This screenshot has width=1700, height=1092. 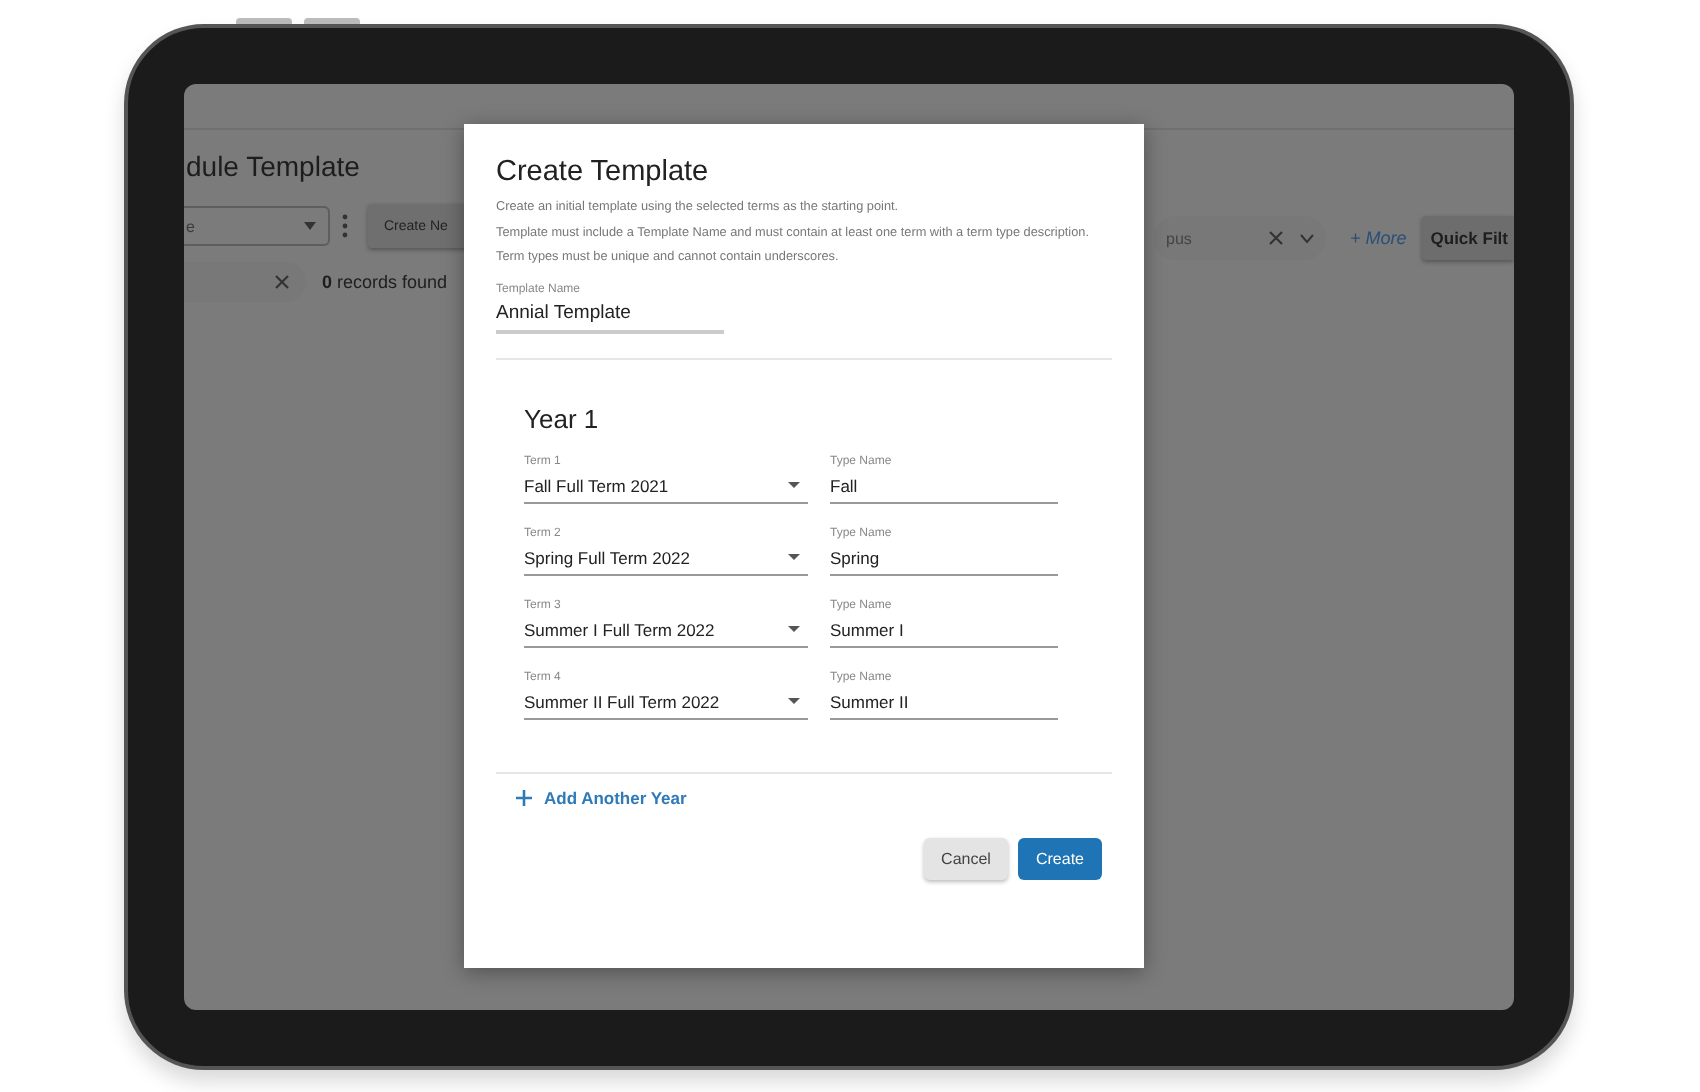 I want to click on page-title: dule Template, so click(x=273, y=166).